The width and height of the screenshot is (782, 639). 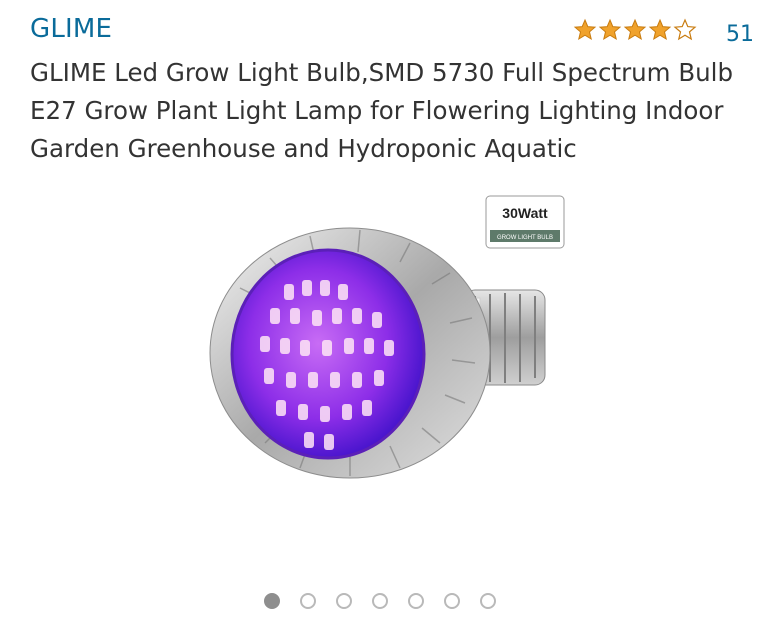 I want to click on review-count-link: 51, so click(x=740, y=34).